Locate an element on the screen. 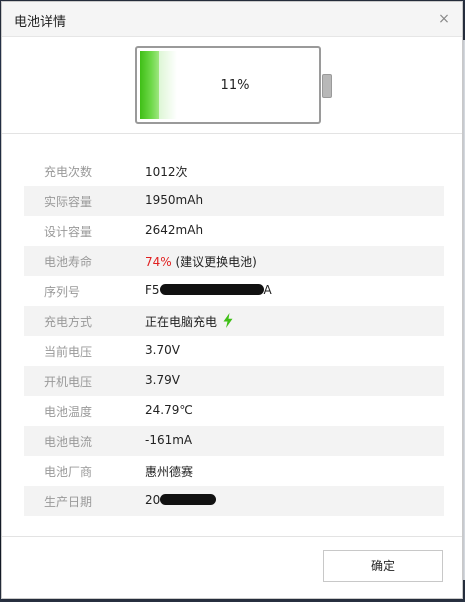  info-row-current-voltage: 当前电压 3.70V is located at coordinates (234, 351).